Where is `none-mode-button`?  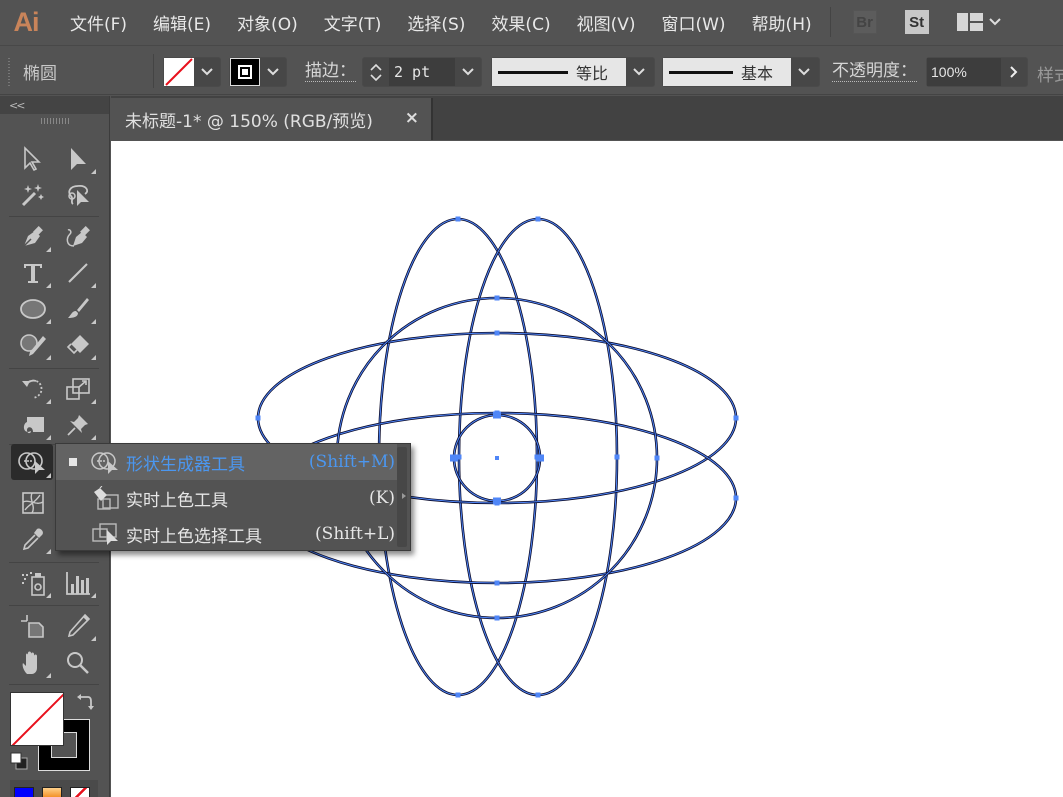 none-mode-button is located at coordinates (80, 792).